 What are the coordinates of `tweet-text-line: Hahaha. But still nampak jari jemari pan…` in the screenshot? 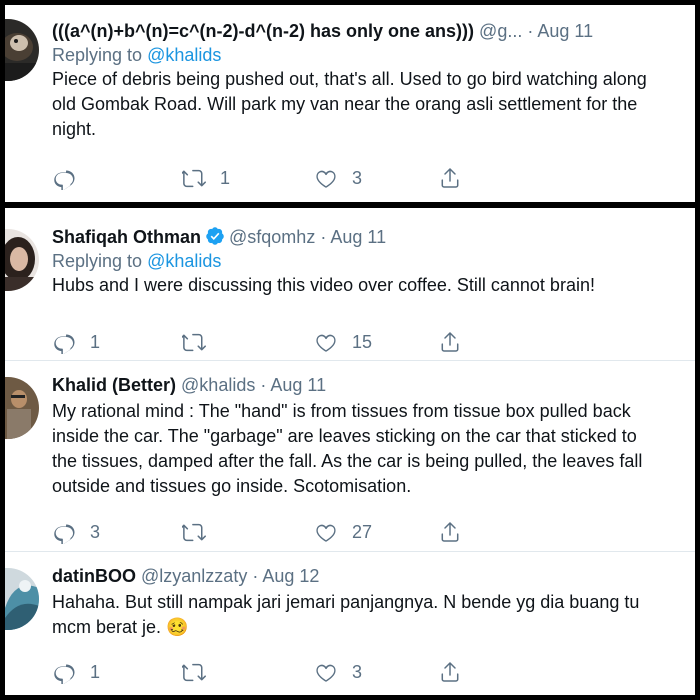 It's located at (346, 602).